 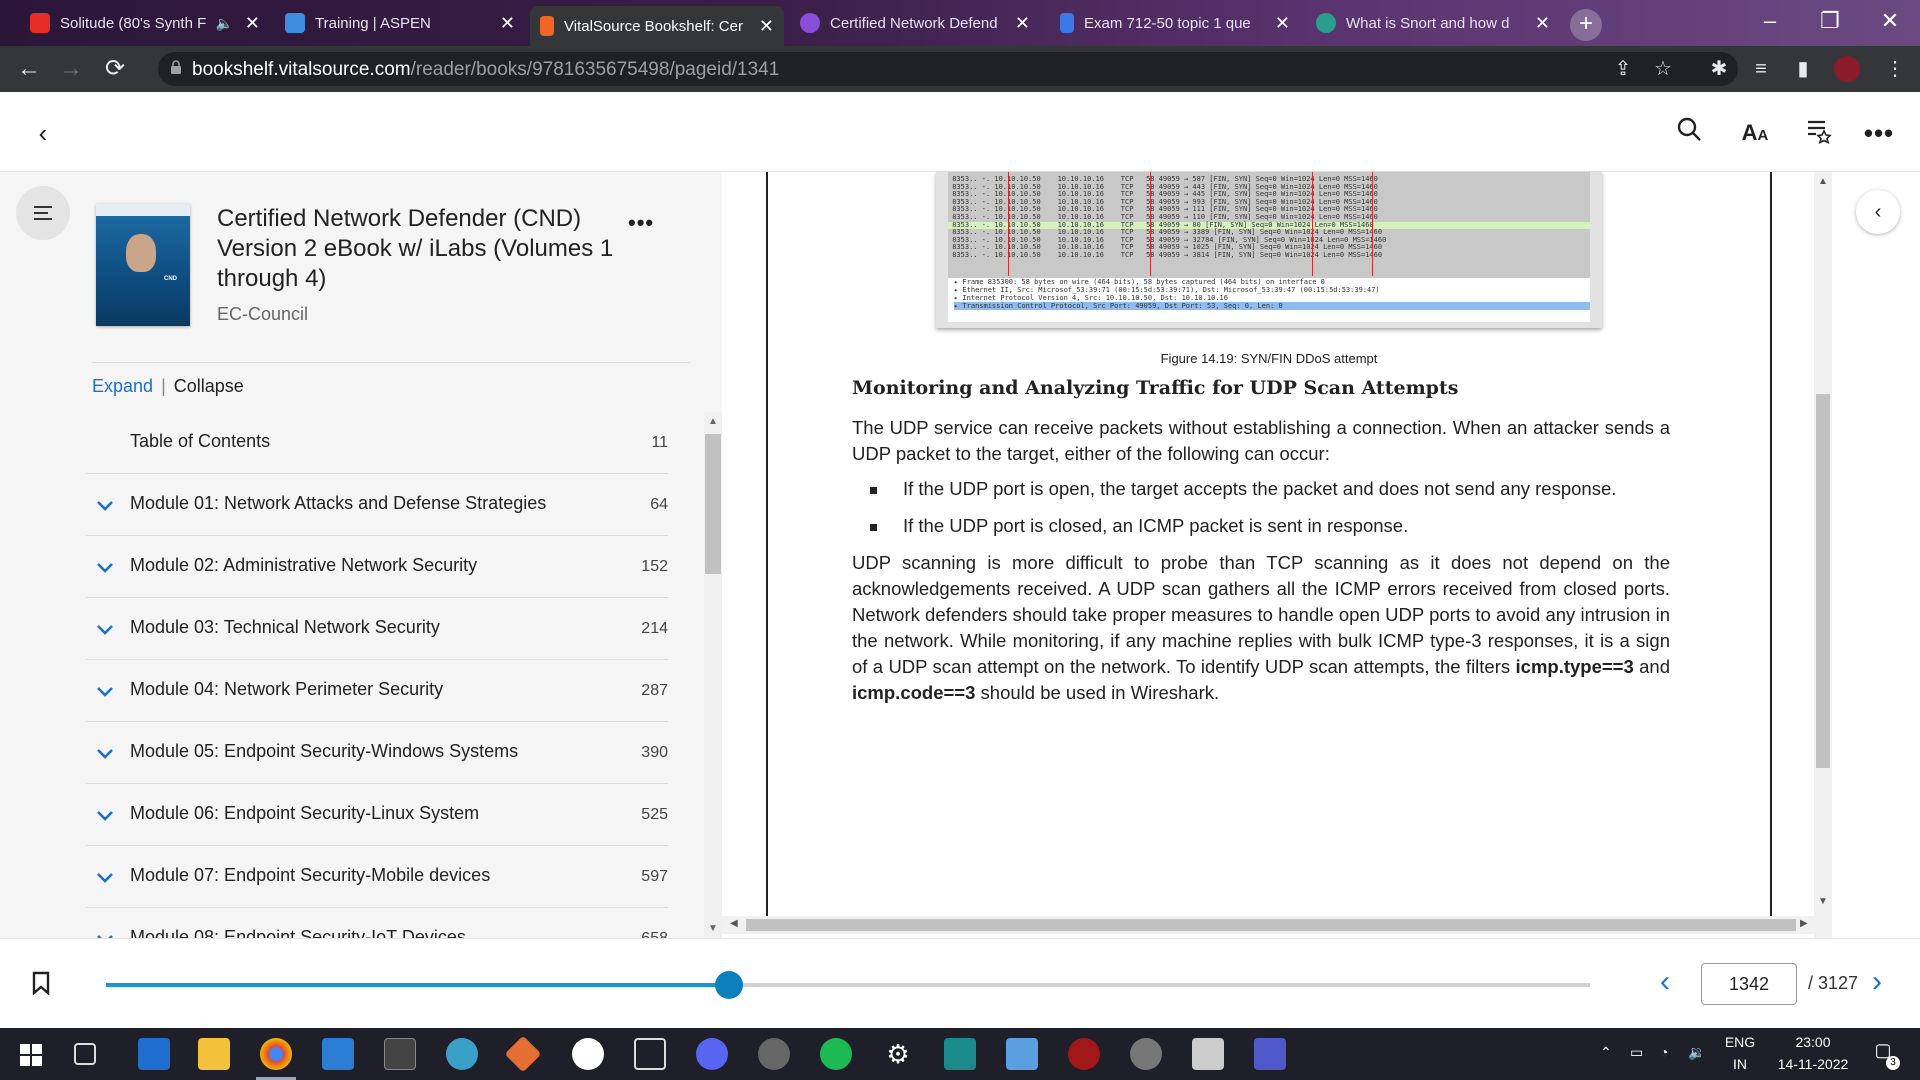 I want to click on toc-scrollbar: ▲ ▼, so click(x=713, y=675).